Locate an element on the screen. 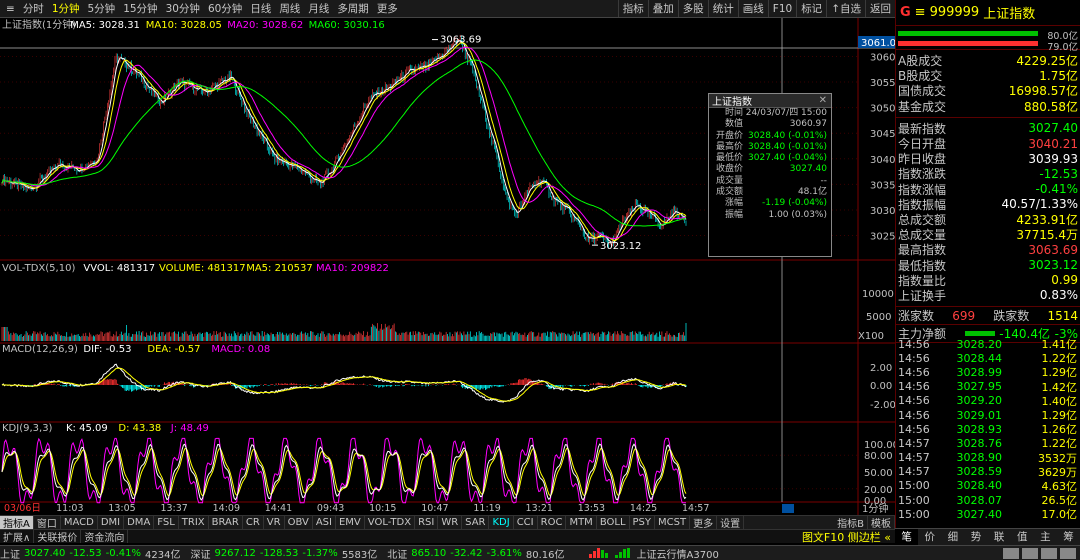 Image resolution: width=1080 pixels, height=560 pixels. indicator-tab: ROC is located at coordinates (552, 522).